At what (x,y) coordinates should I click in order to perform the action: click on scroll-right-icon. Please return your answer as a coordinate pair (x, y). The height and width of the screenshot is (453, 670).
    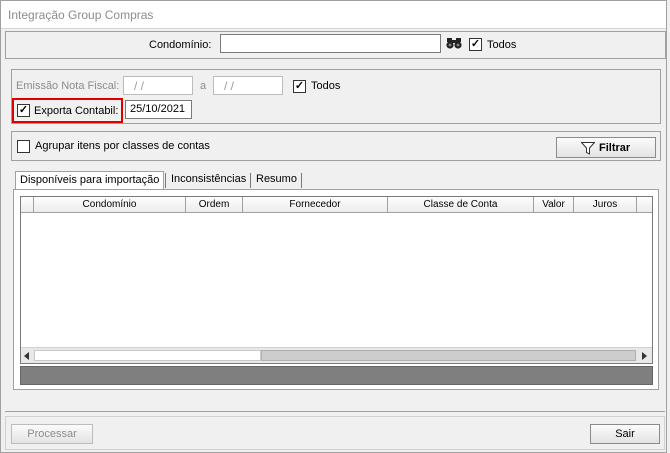
    Looking at the image, I should click on (644, 356).